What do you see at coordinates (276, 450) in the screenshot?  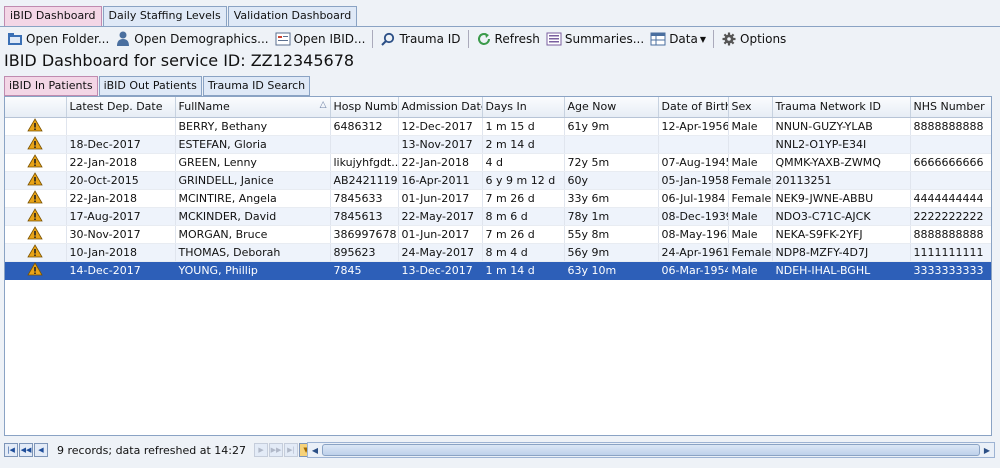 I see `next-page-icon: ▶▶` at bounding box center [276, 450].